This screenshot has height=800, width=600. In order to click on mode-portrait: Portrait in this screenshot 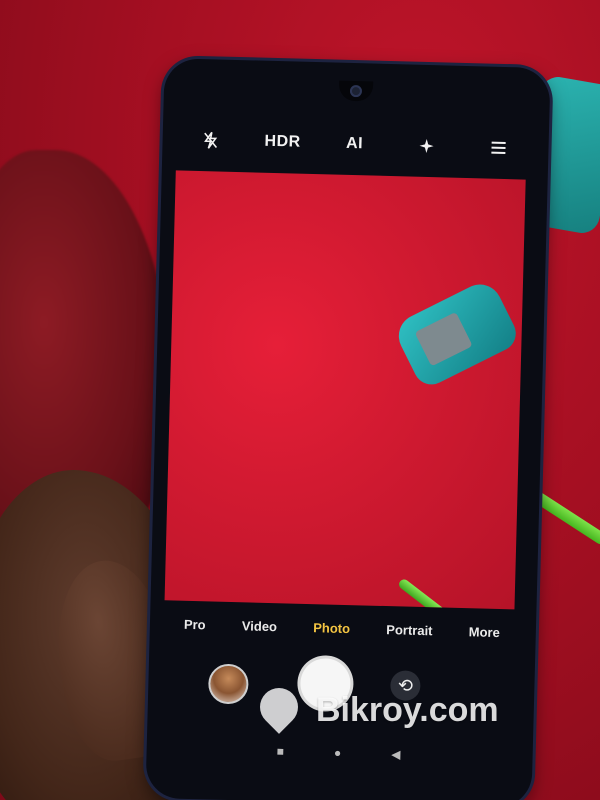, I will do `click(409, 630)`.